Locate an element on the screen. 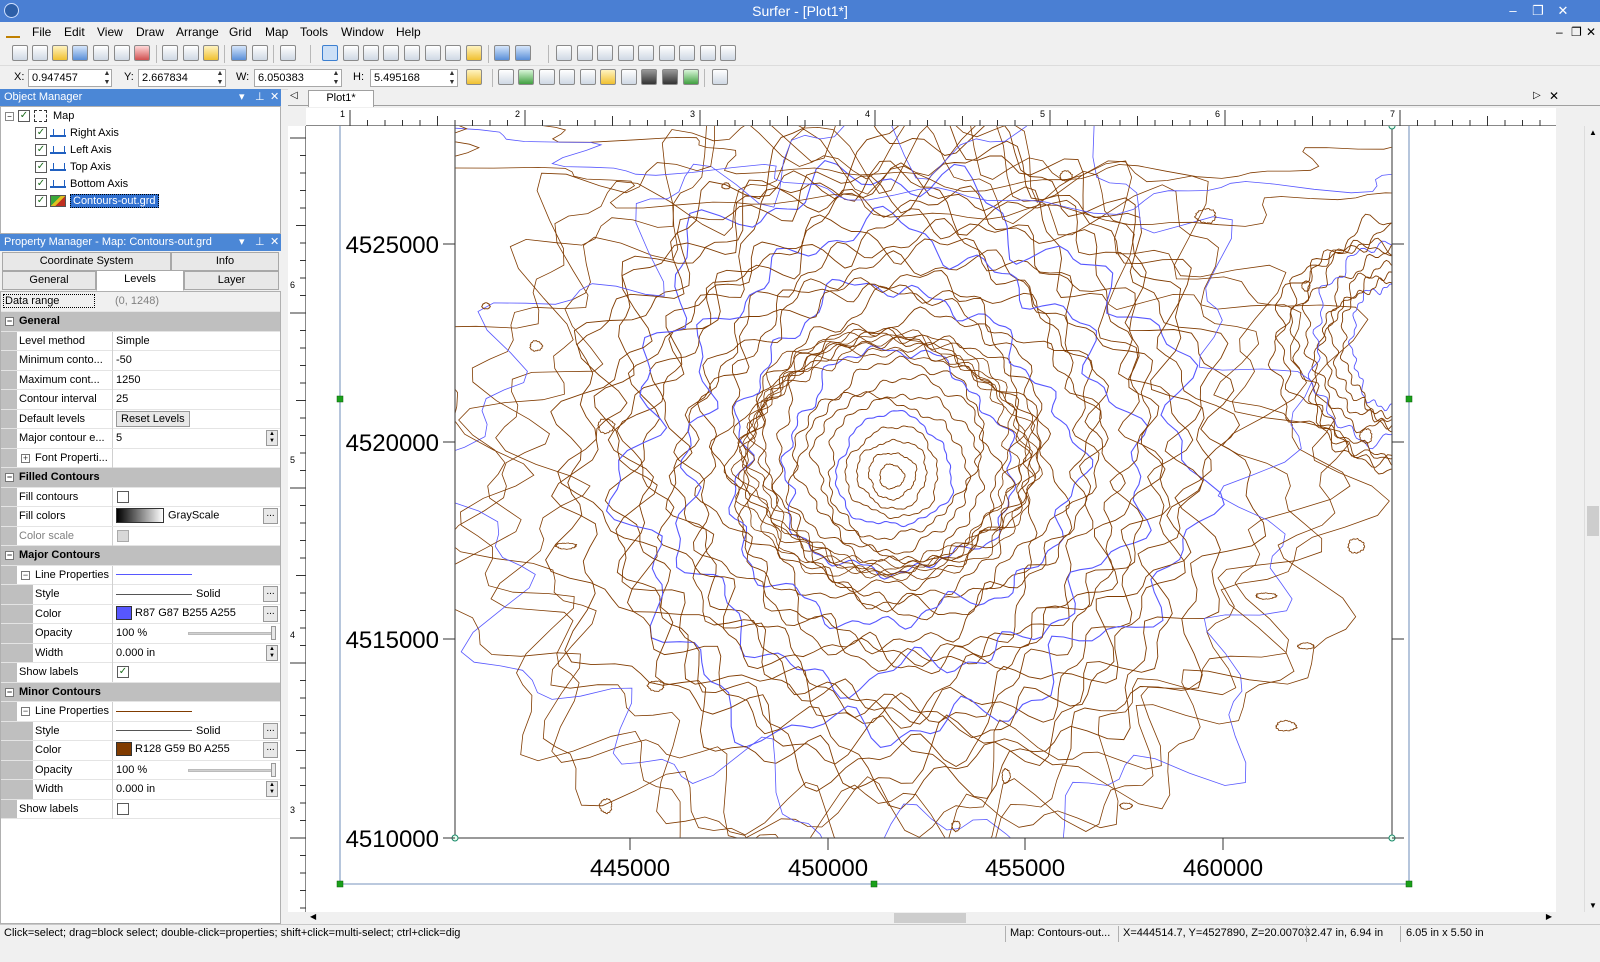 The height and width of the screenshot is (962, 1600). open-folder-icon is located at coordinates (60, 53).